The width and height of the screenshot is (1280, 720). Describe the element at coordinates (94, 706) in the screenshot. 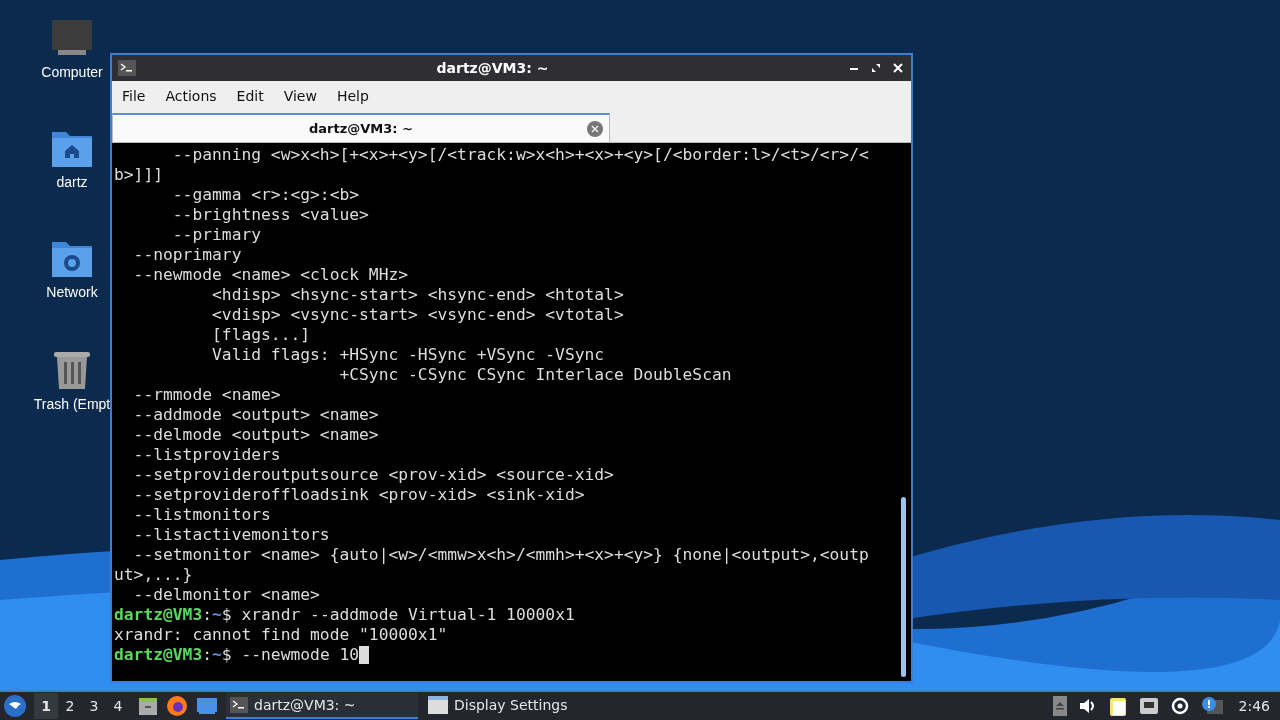

I see `workspace-button: 3` at that location.